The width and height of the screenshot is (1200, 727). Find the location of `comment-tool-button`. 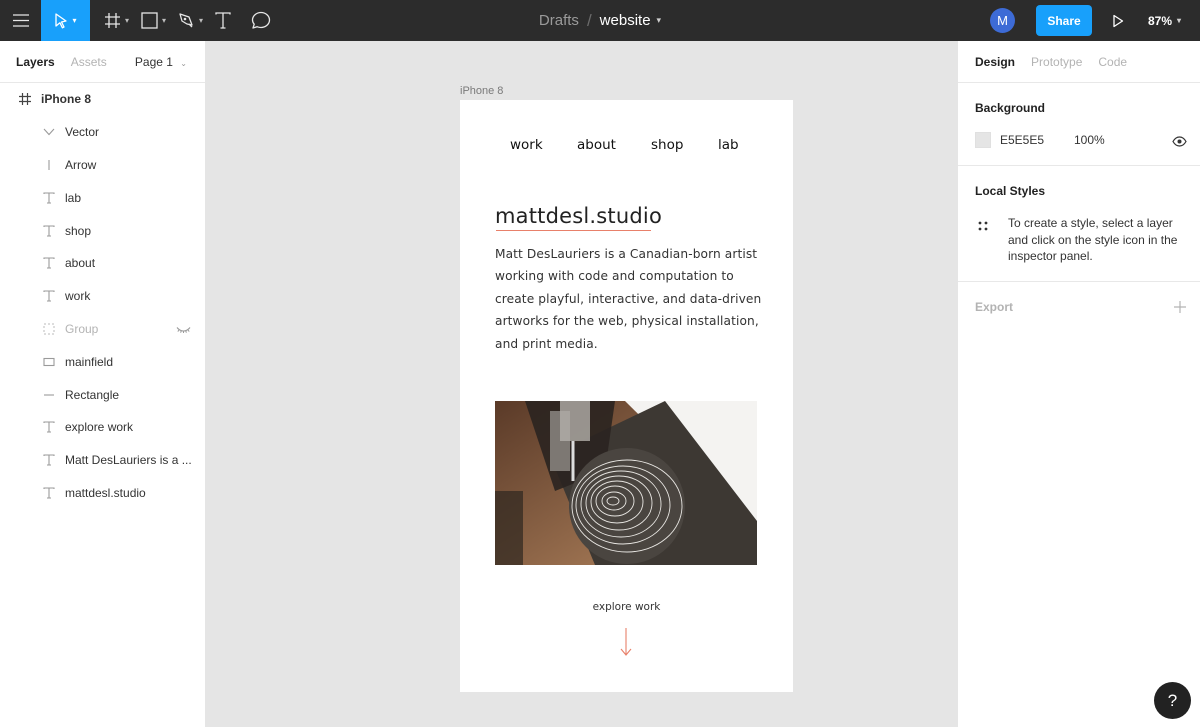

comment-tool-button is located at coordinates (261, 20).